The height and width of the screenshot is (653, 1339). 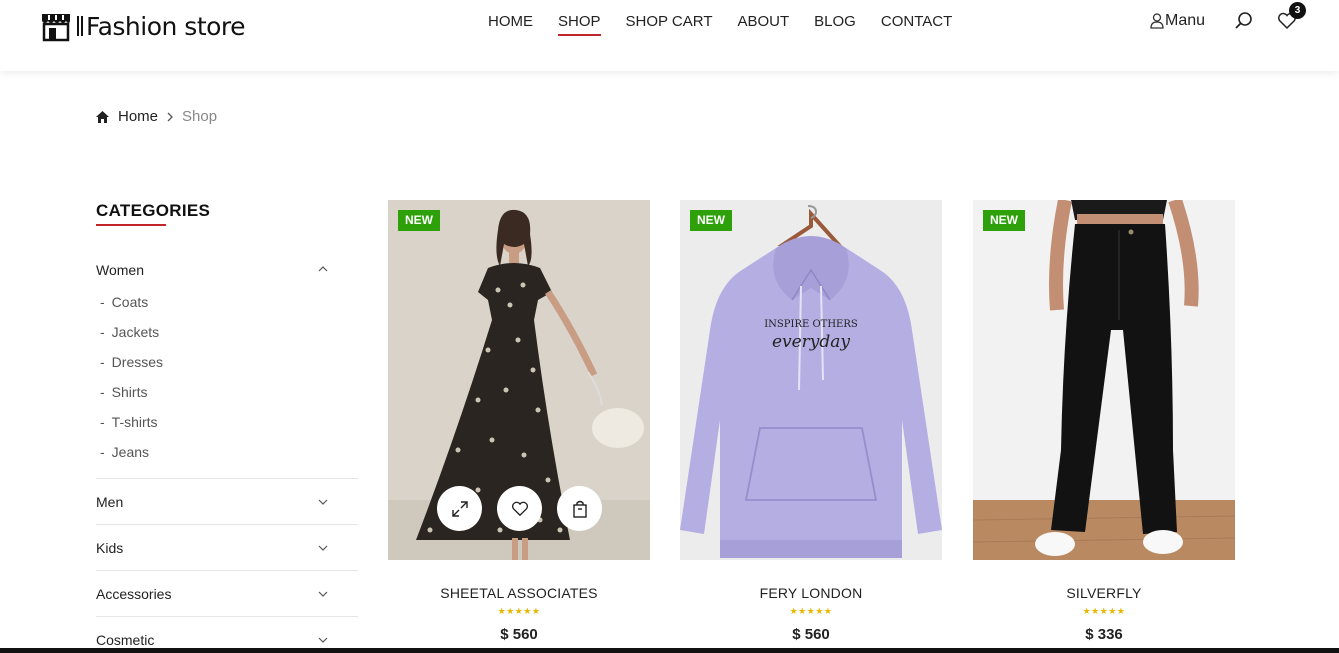 I want to click on add-to-wishlist-button, so click(x=519, y=508).